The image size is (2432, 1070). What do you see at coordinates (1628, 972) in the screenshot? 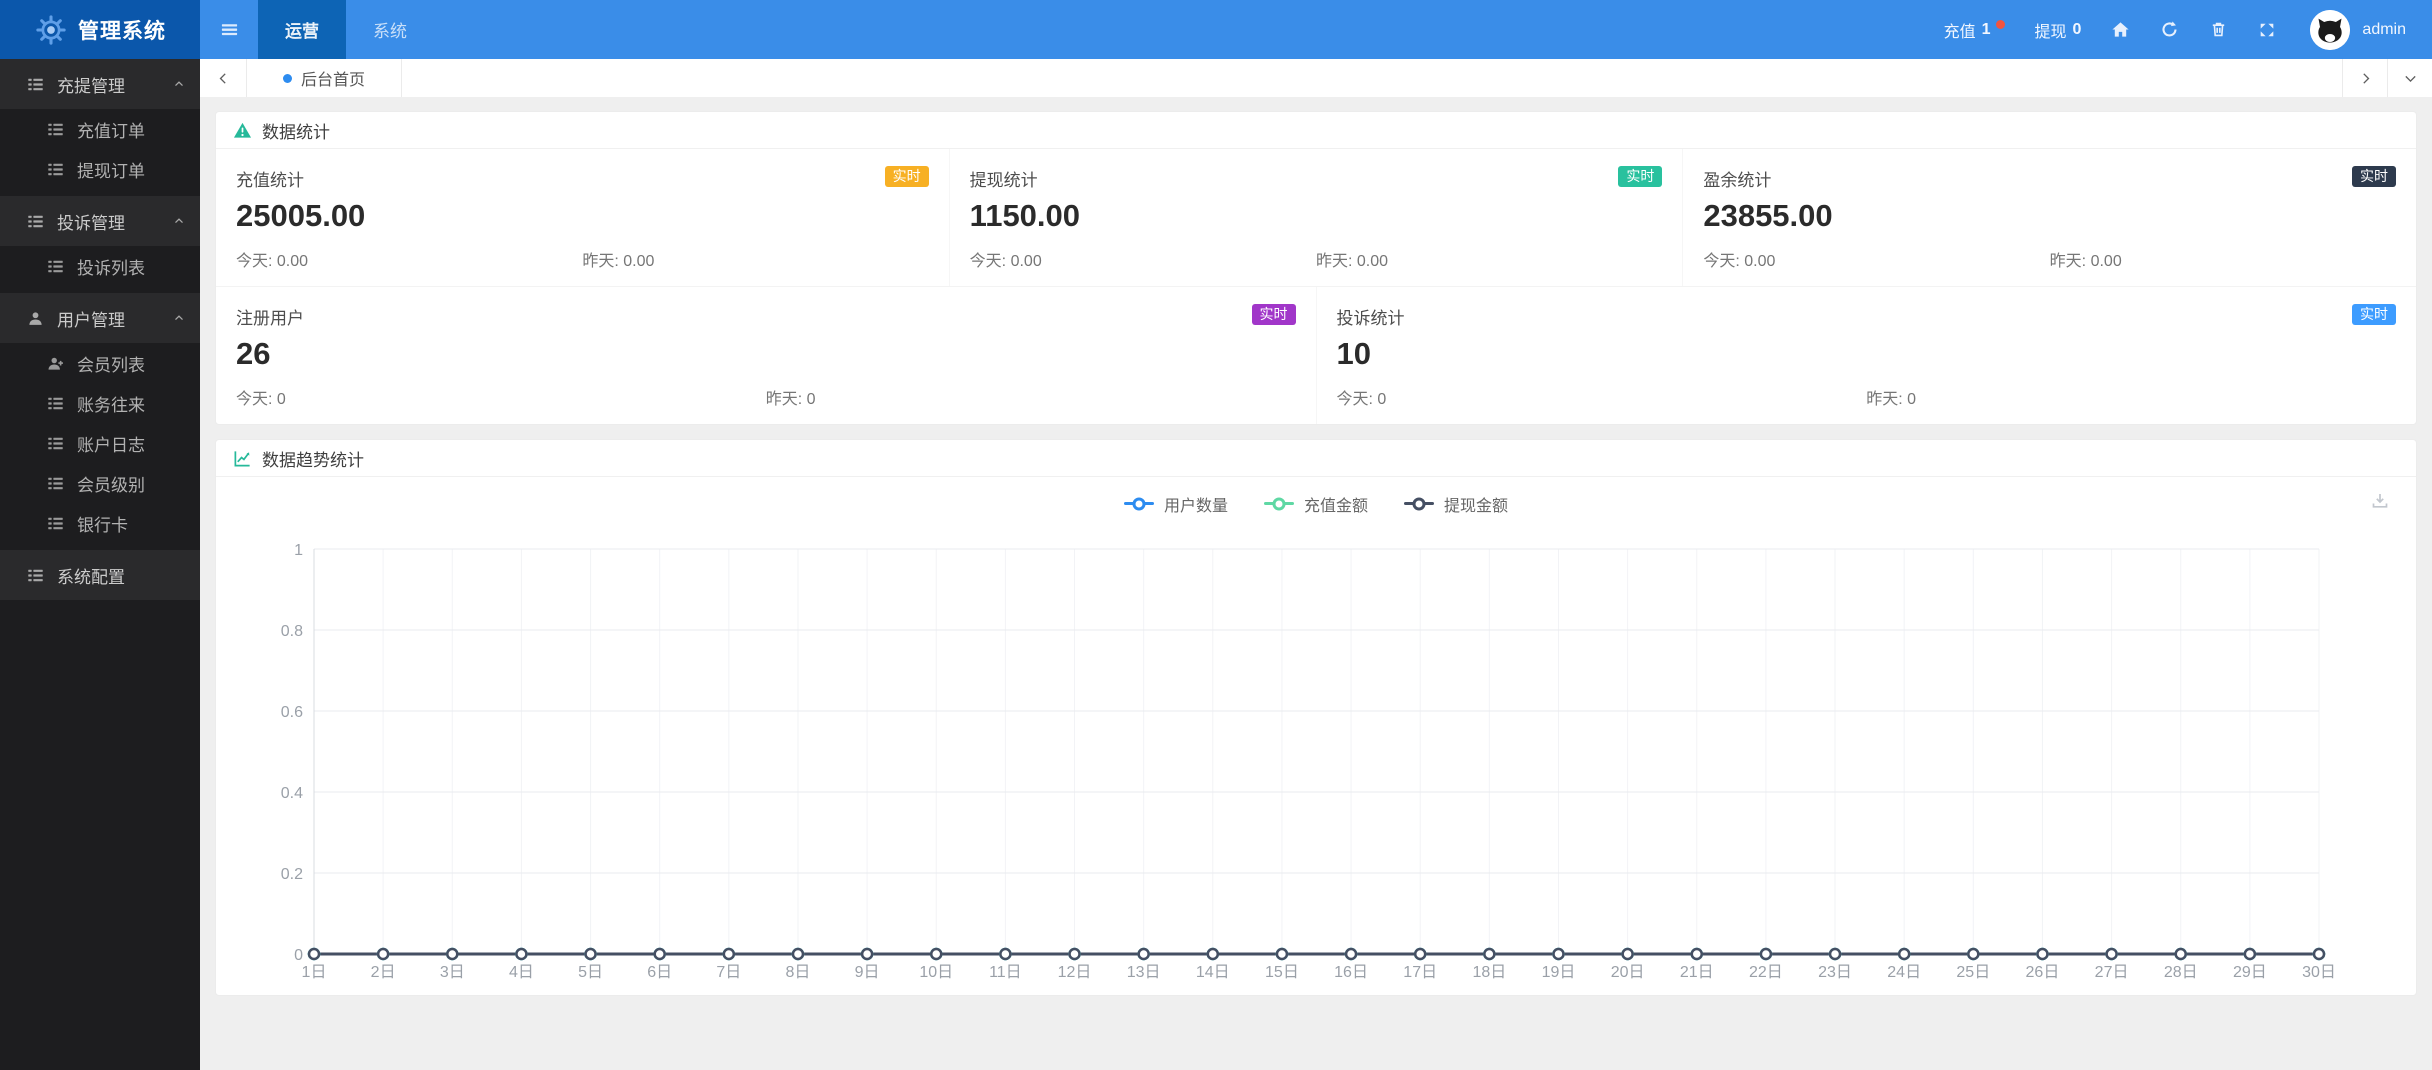
I see `svg-text: 20日` at bounding box center [1628, 972].